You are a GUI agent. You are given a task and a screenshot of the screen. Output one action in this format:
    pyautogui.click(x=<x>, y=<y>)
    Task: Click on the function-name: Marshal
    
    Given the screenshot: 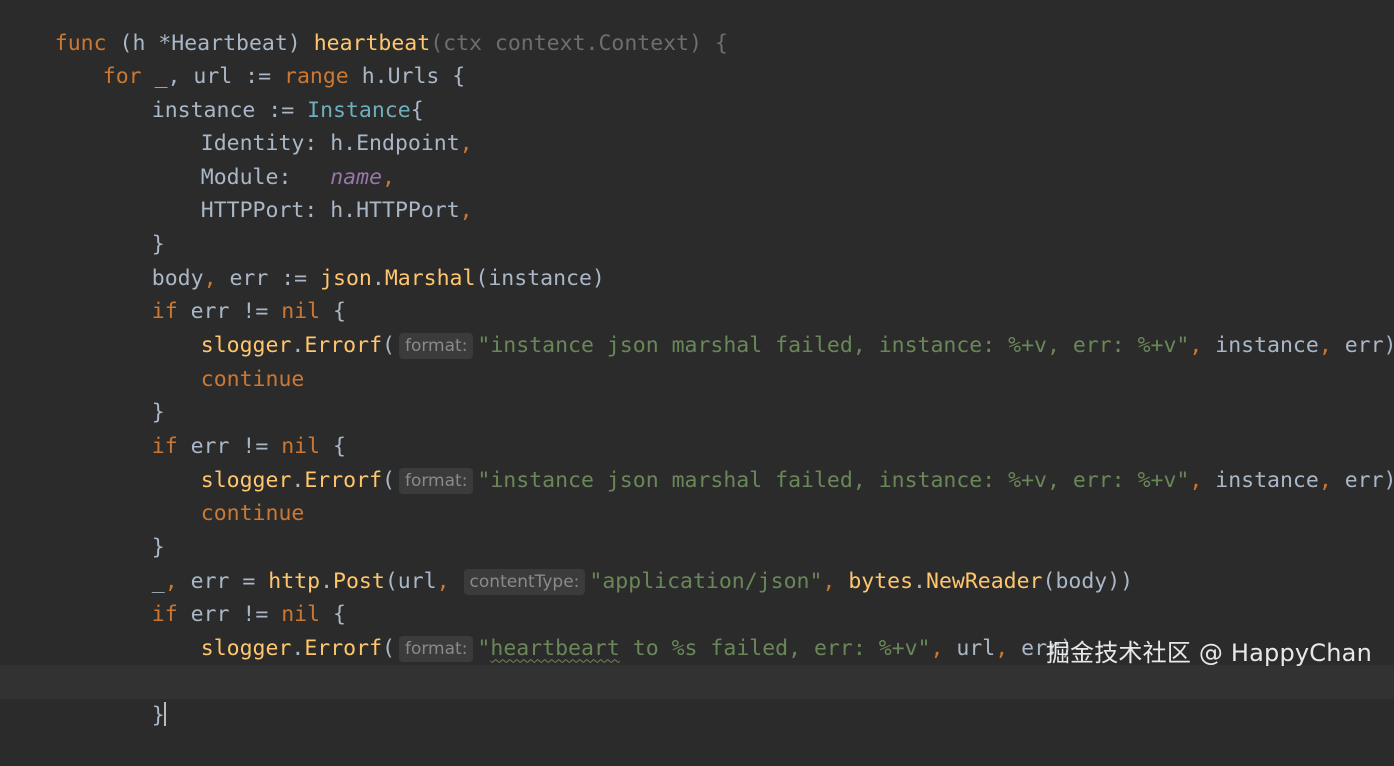 What is the action you would take?
    pyautogui.click(x=430, y=278)
    